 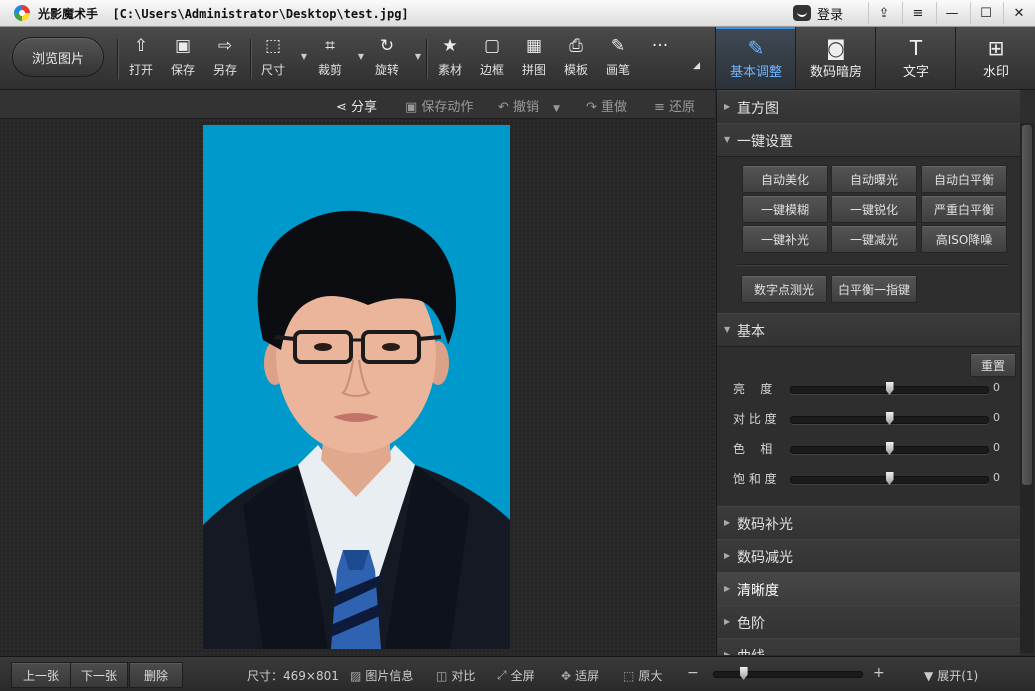 I want to click on digital-spot-metering-button: 数字点测光, so click(x=784, y=289).